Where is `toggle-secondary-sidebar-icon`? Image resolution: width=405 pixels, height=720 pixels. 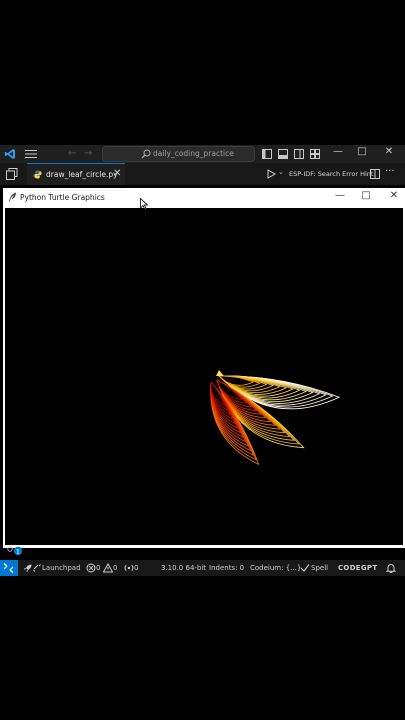 toggle-secondary-sidebar-icon is located at coordinates (299, 154).